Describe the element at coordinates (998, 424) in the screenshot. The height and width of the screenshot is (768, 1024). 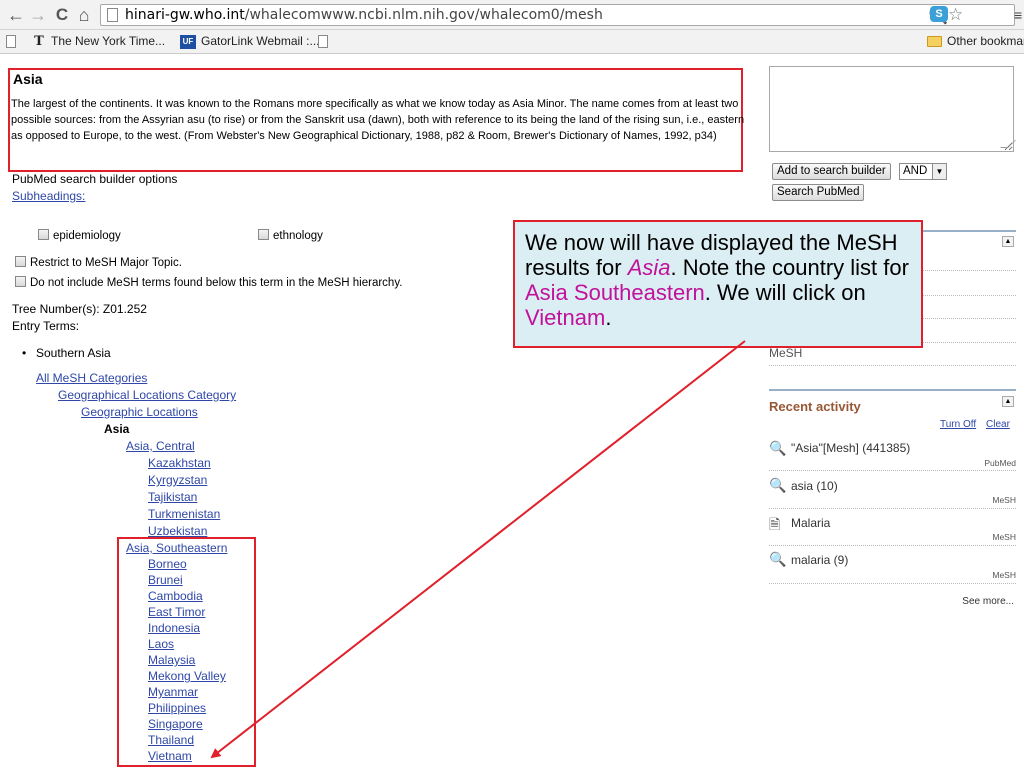
I see `clear-link: Clear` at that location.